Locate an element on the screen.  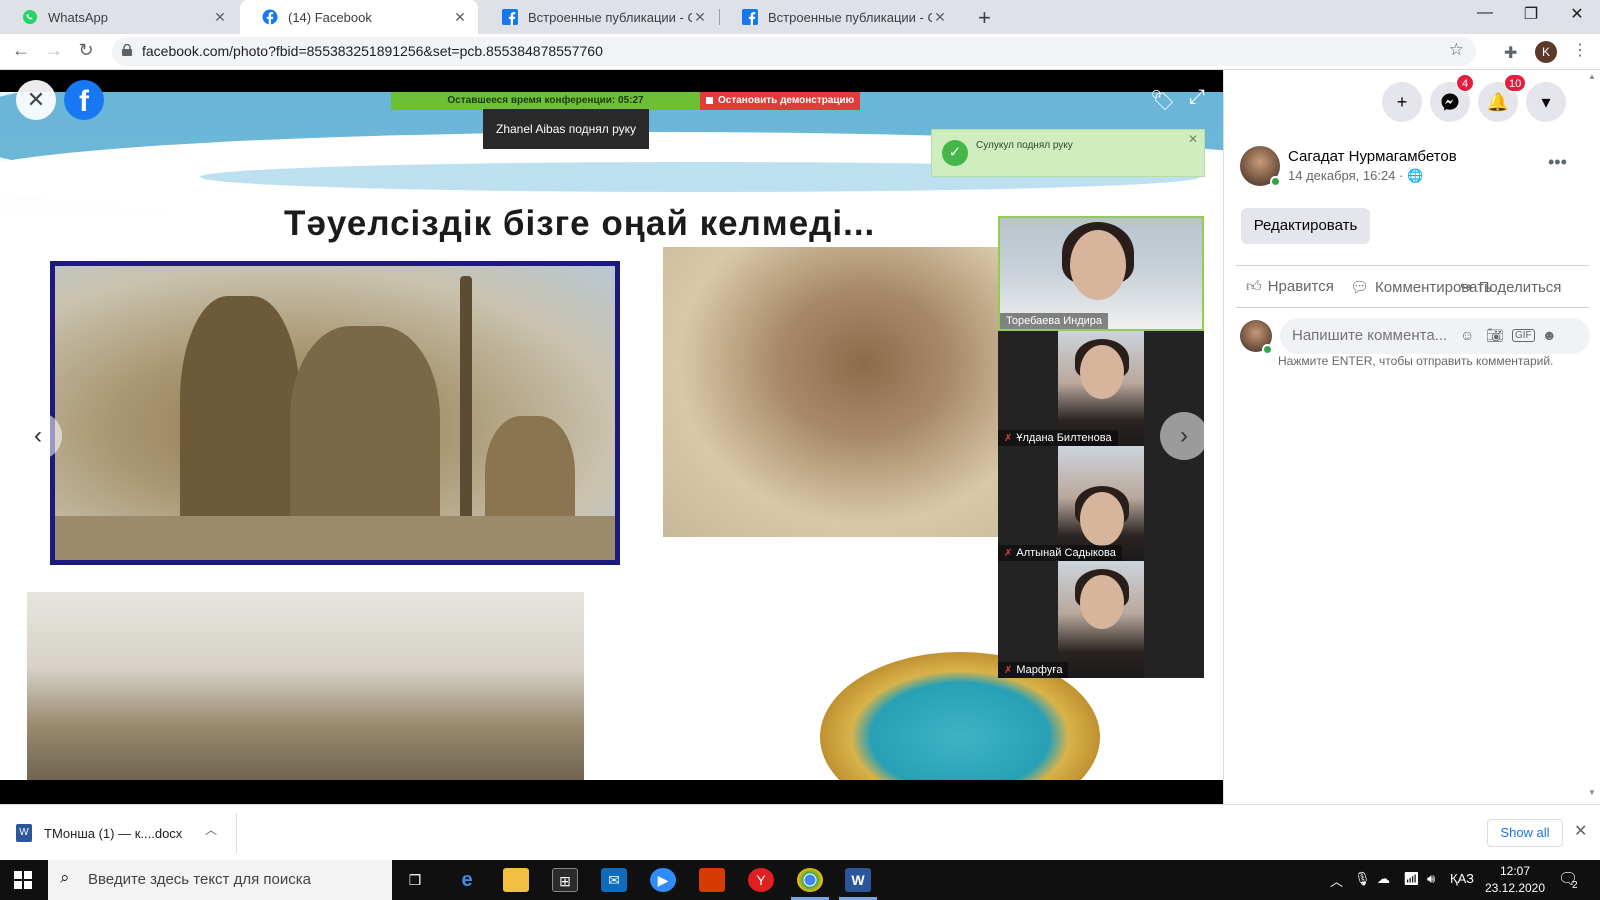
notification-count: 2 is located at coordinates (1575, 885).